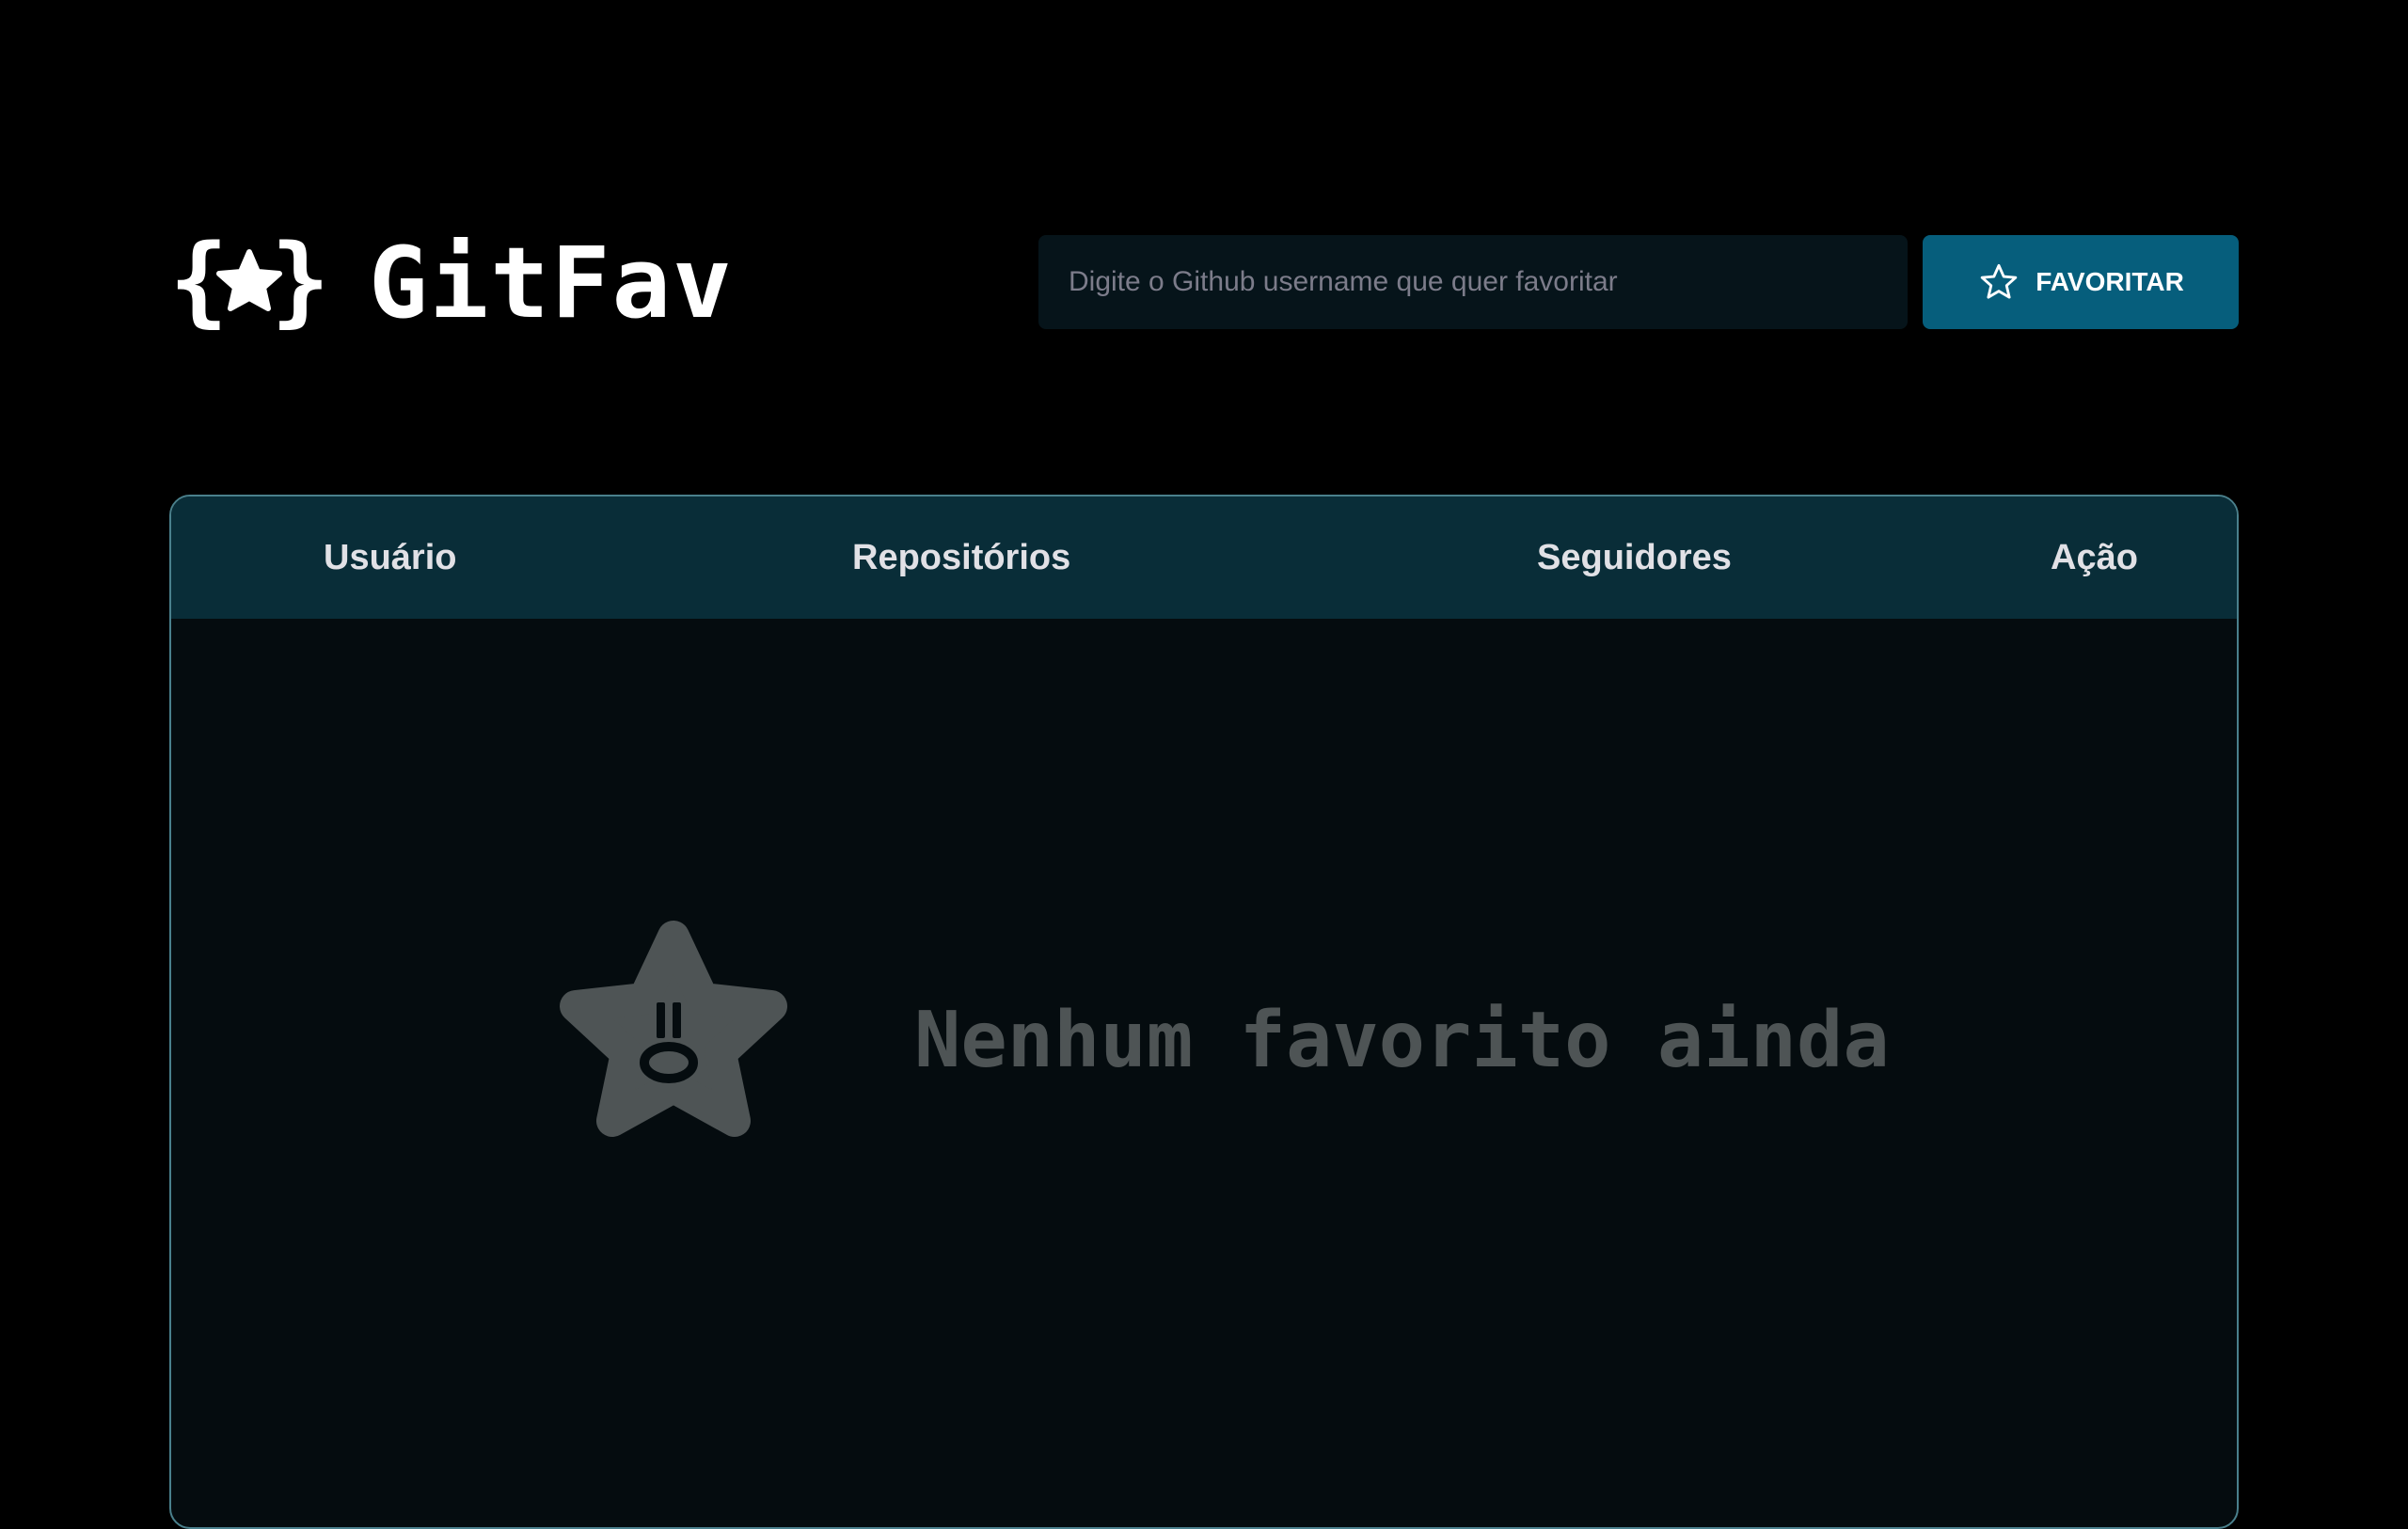  I want to click on favorite-button: FAVORITAR, so click(2081, 282).